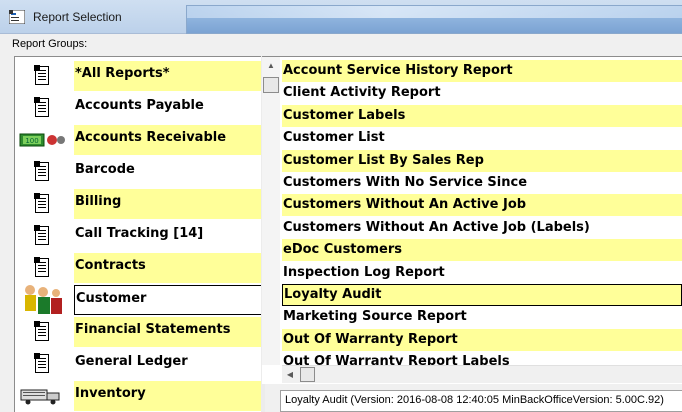  I want to click on group-item: Accounts Payable, so click(139, 108).